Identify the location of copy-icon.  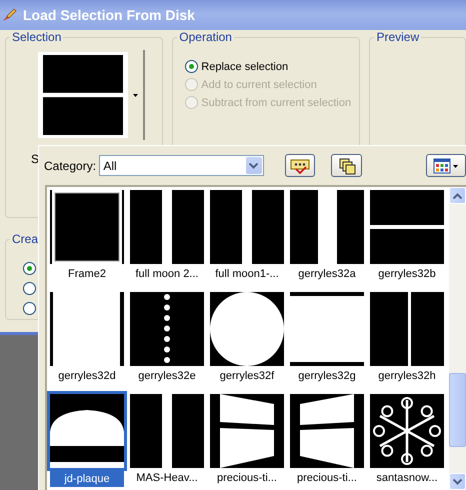
(347, 165).